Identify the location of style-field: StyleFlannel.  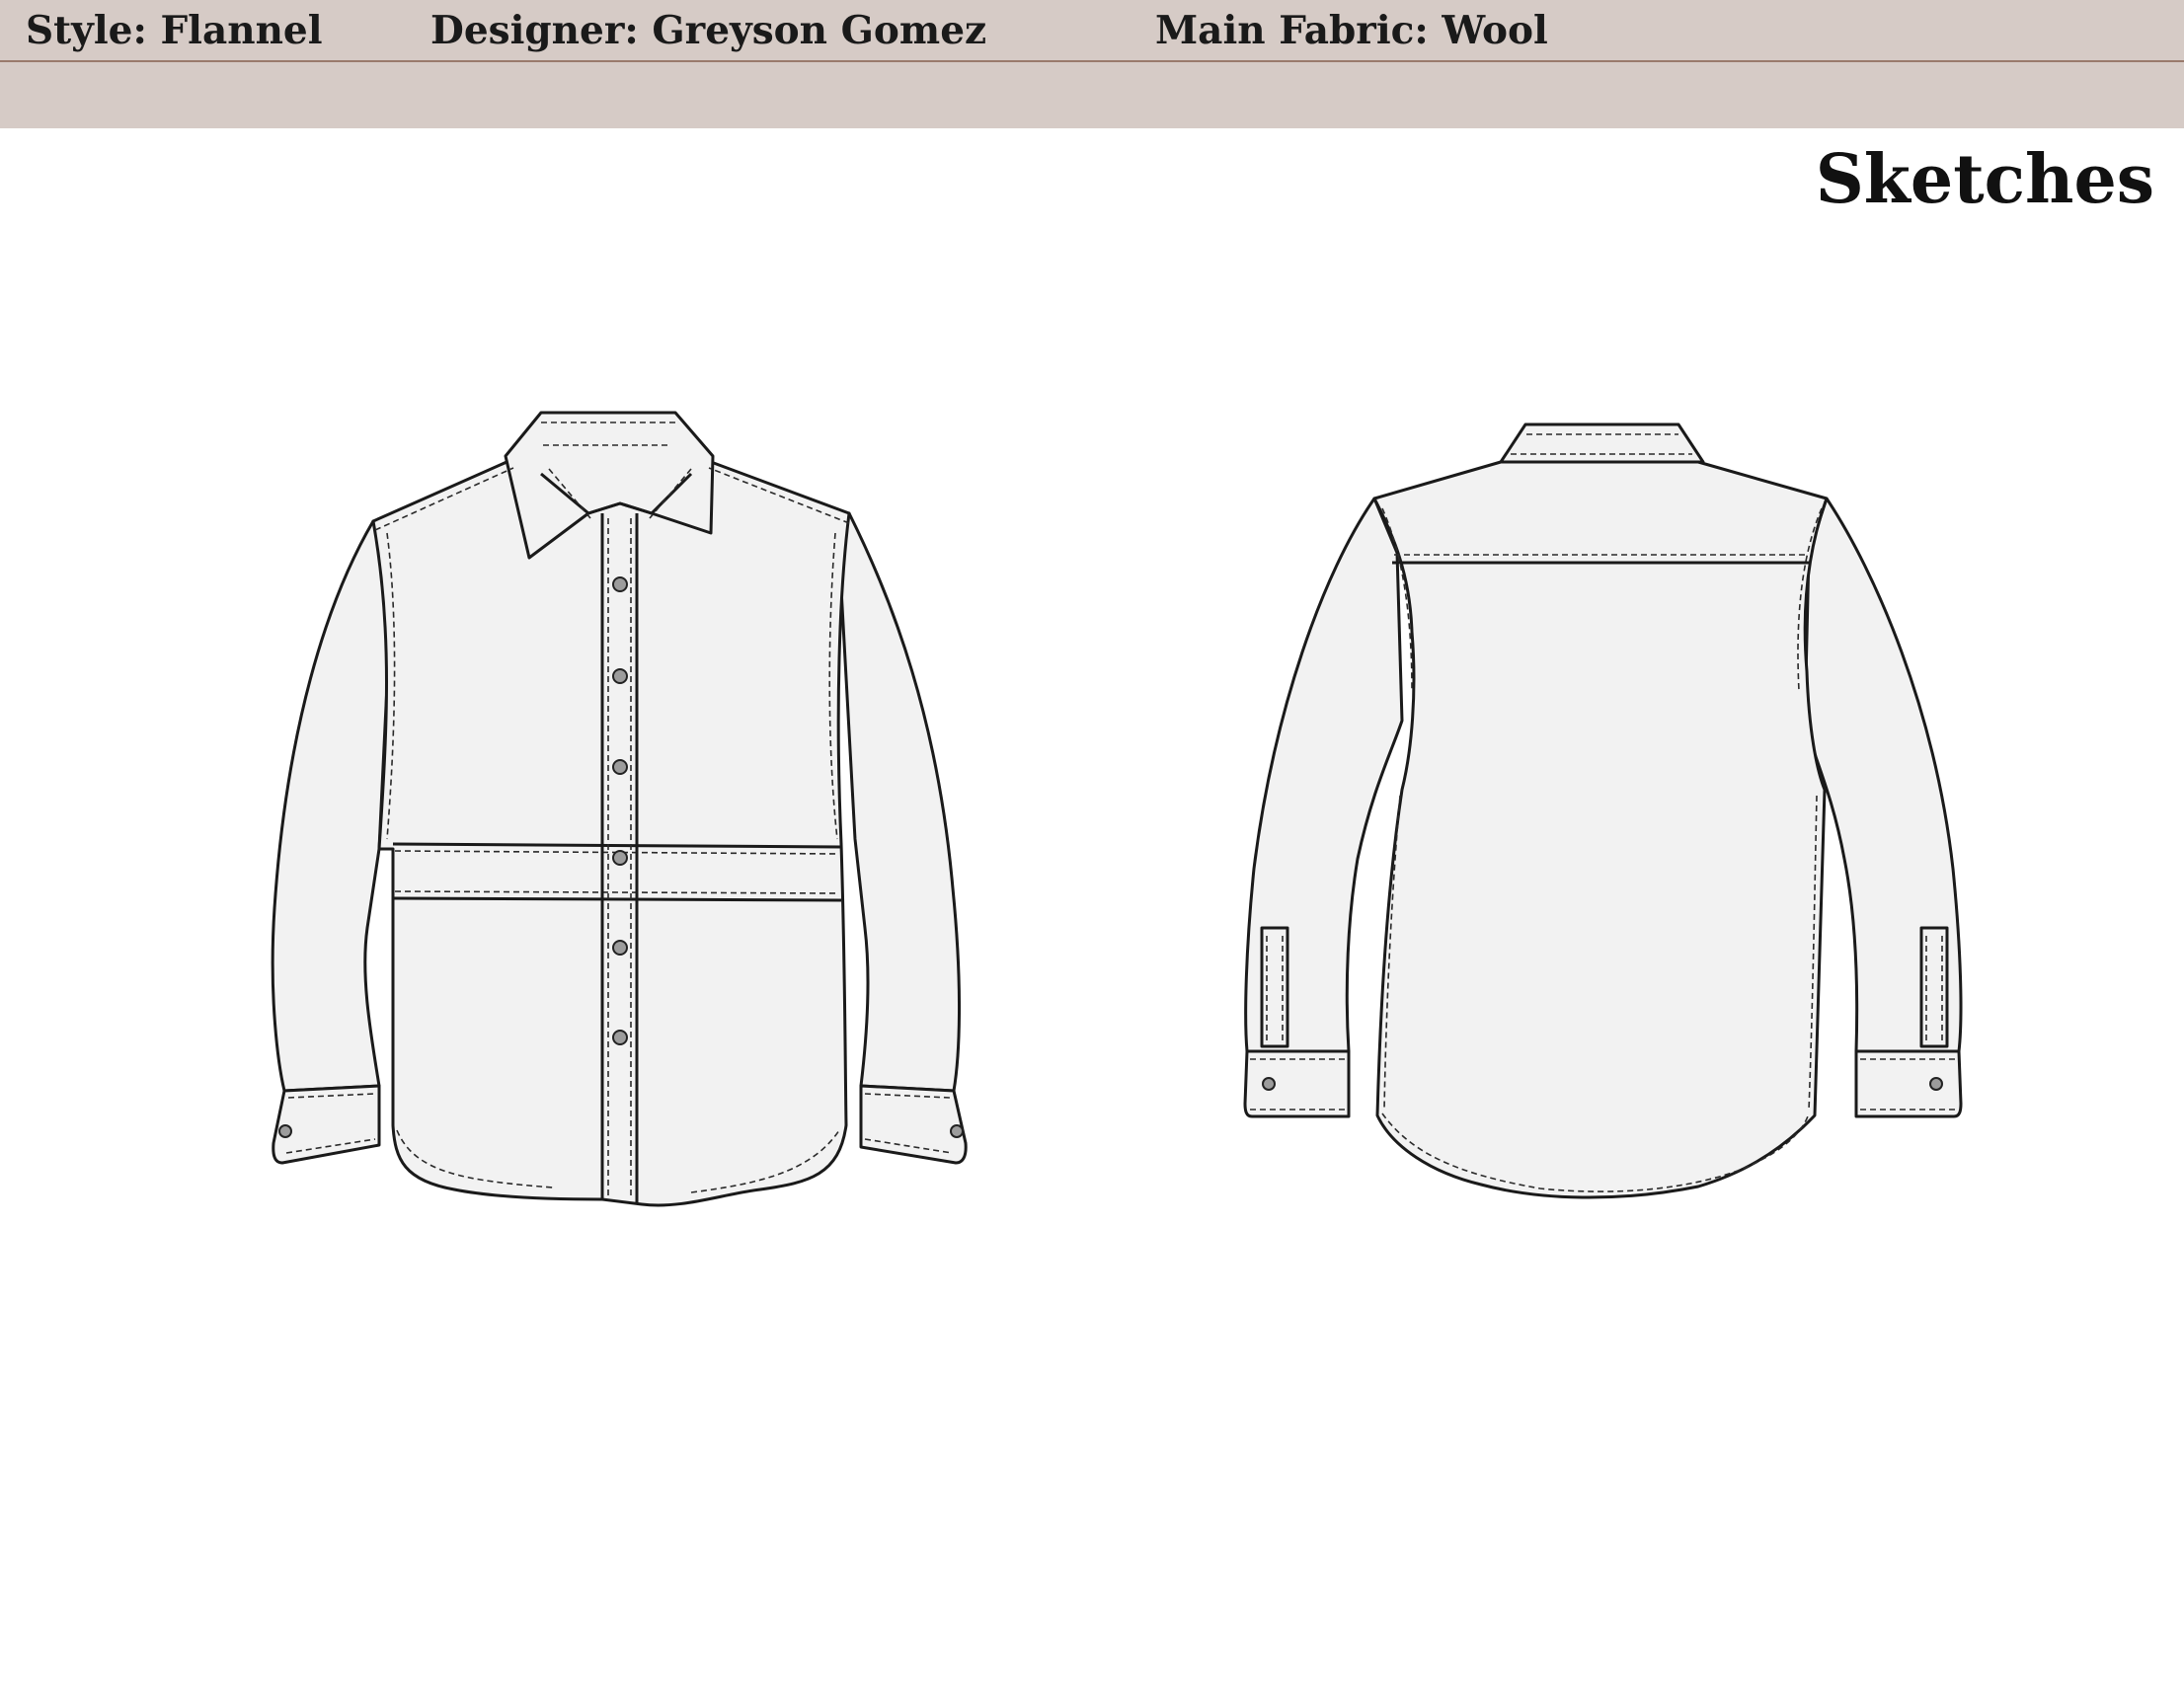
(174, 30).